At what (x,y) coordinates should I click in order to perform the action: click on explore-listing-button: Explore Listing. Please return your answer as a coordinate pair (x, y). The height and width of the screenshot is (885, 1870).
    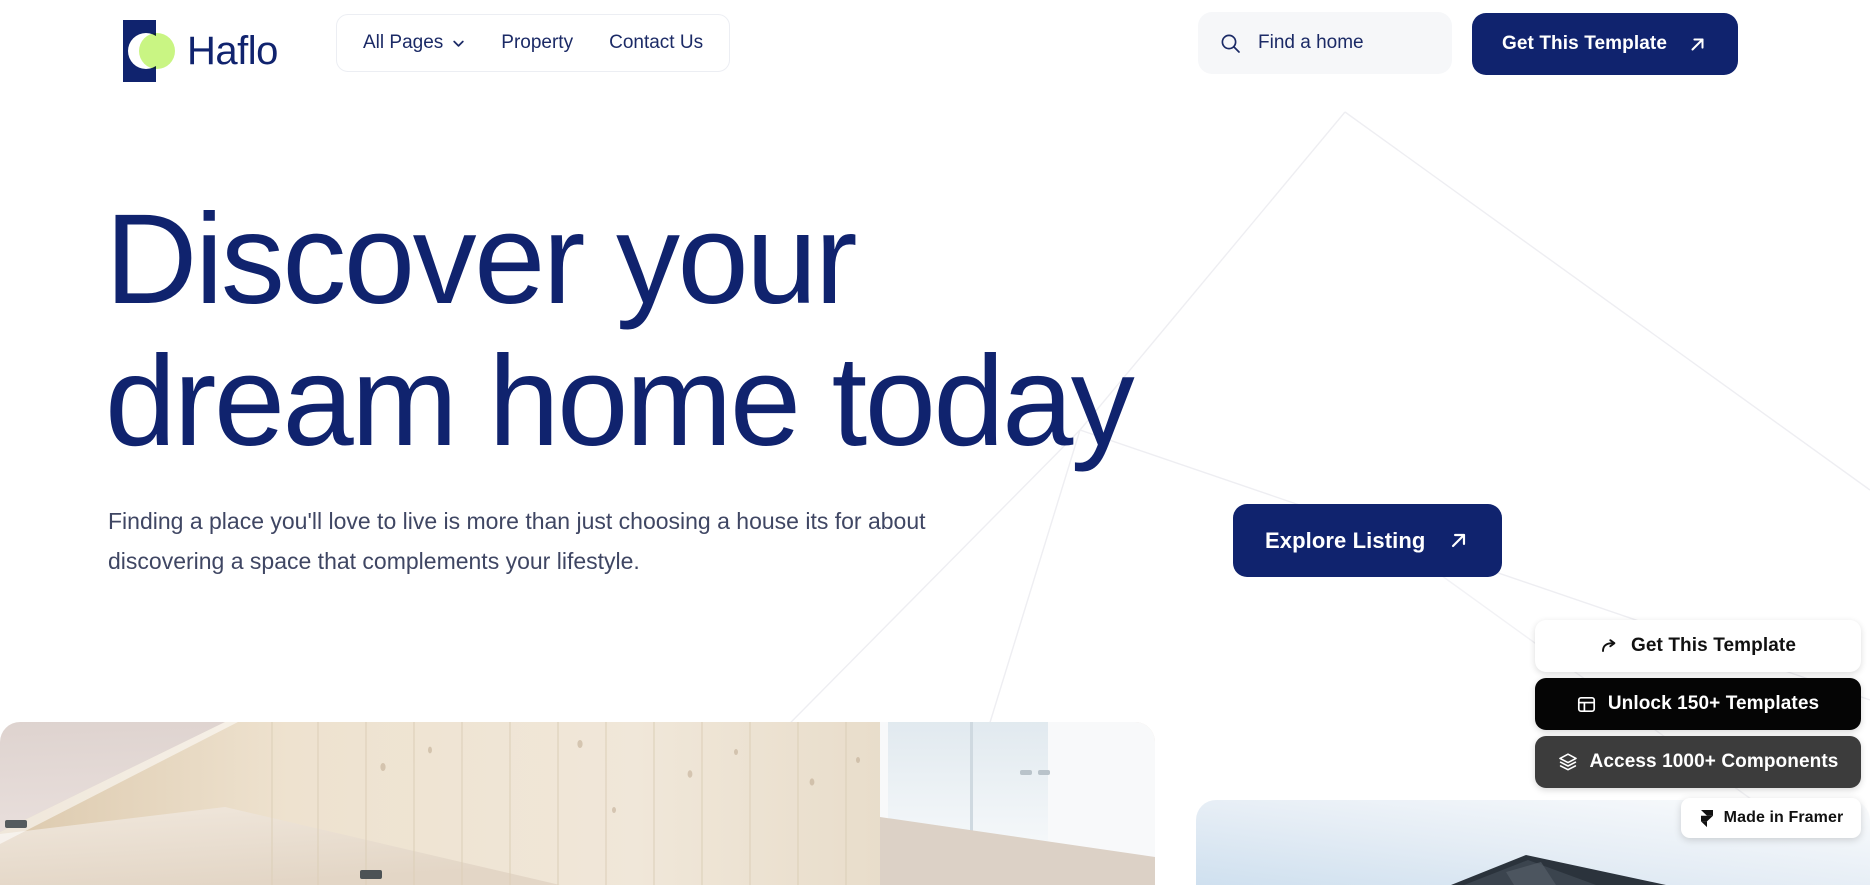
    Looking at the image, I should click on (1368, 540).